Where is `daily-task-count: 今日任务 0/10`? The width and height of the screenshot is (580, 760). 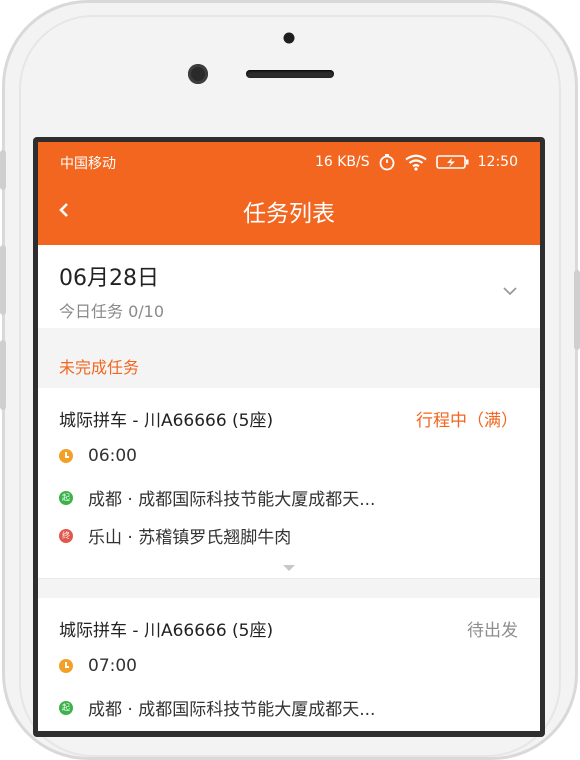
daily-task-count: 今日任务 0/10 is located at coordinates (112, 311).